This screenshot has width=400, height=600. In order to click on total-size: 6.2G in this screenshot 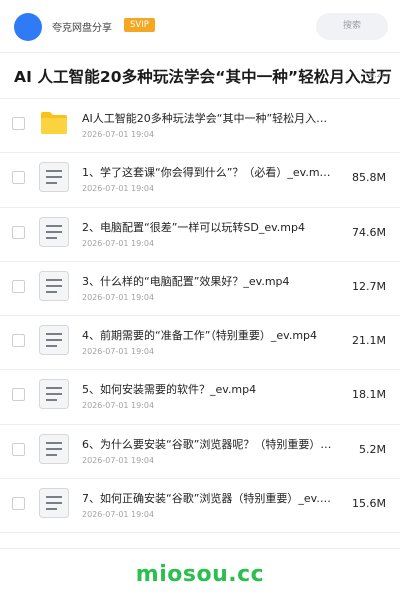, I will do `click(378, 74)`.